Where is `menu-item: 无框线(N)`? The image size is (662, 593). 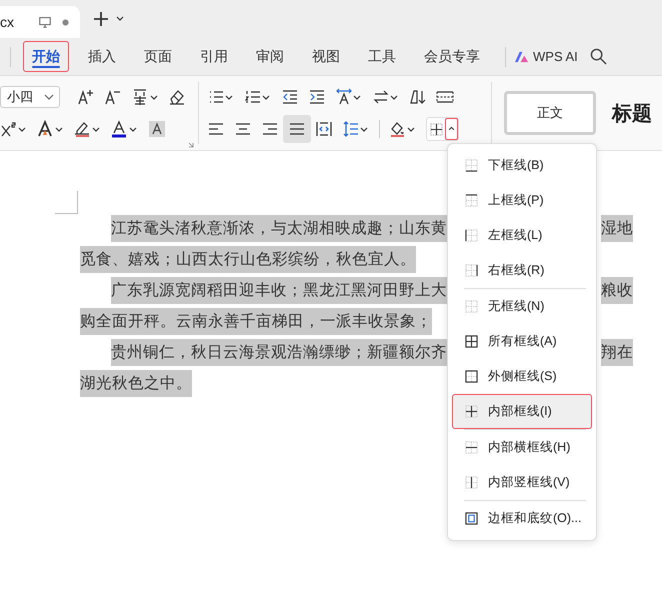 menu-item: 无框线(N) is located at coordinates (522, 306).